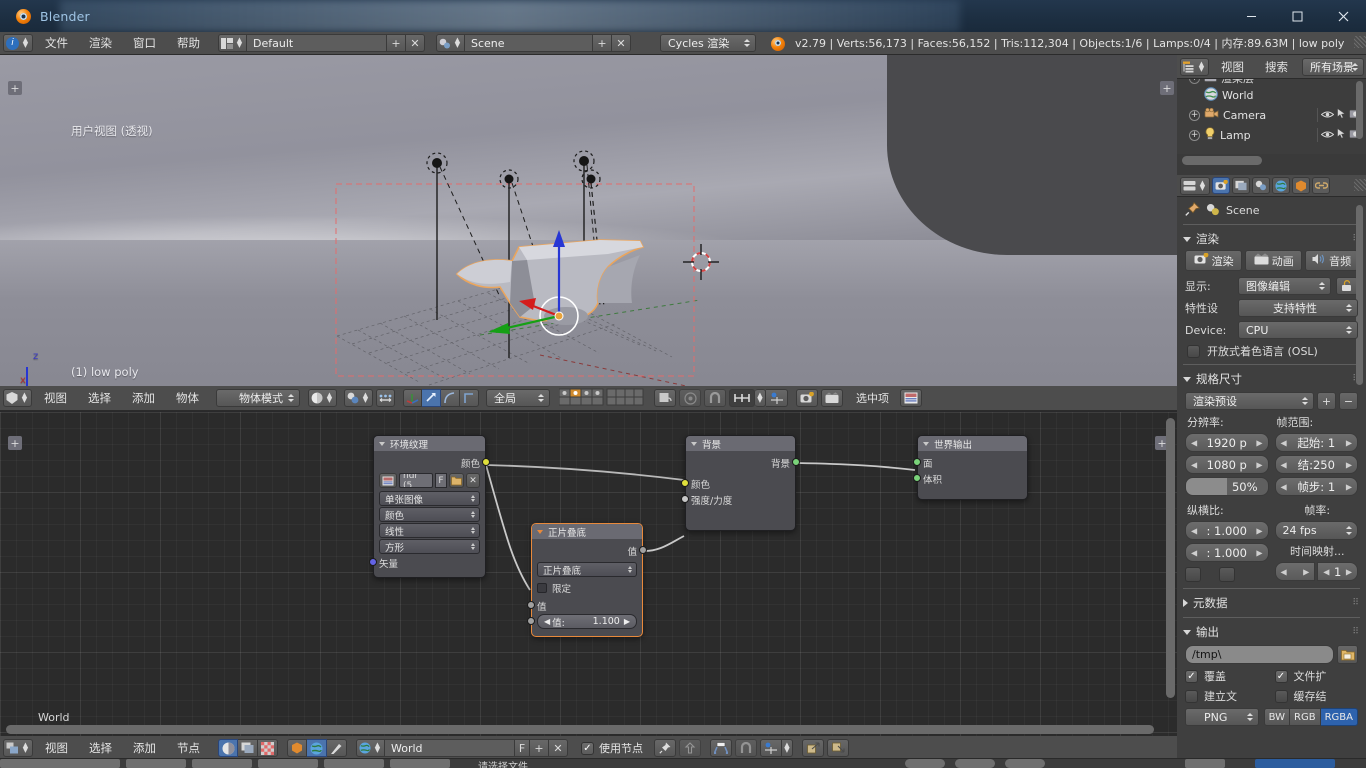  Describe the element at coordinates (1195, 185) in the screenshot. I see `properties-editor-icon: ▲ ▼` at that location.